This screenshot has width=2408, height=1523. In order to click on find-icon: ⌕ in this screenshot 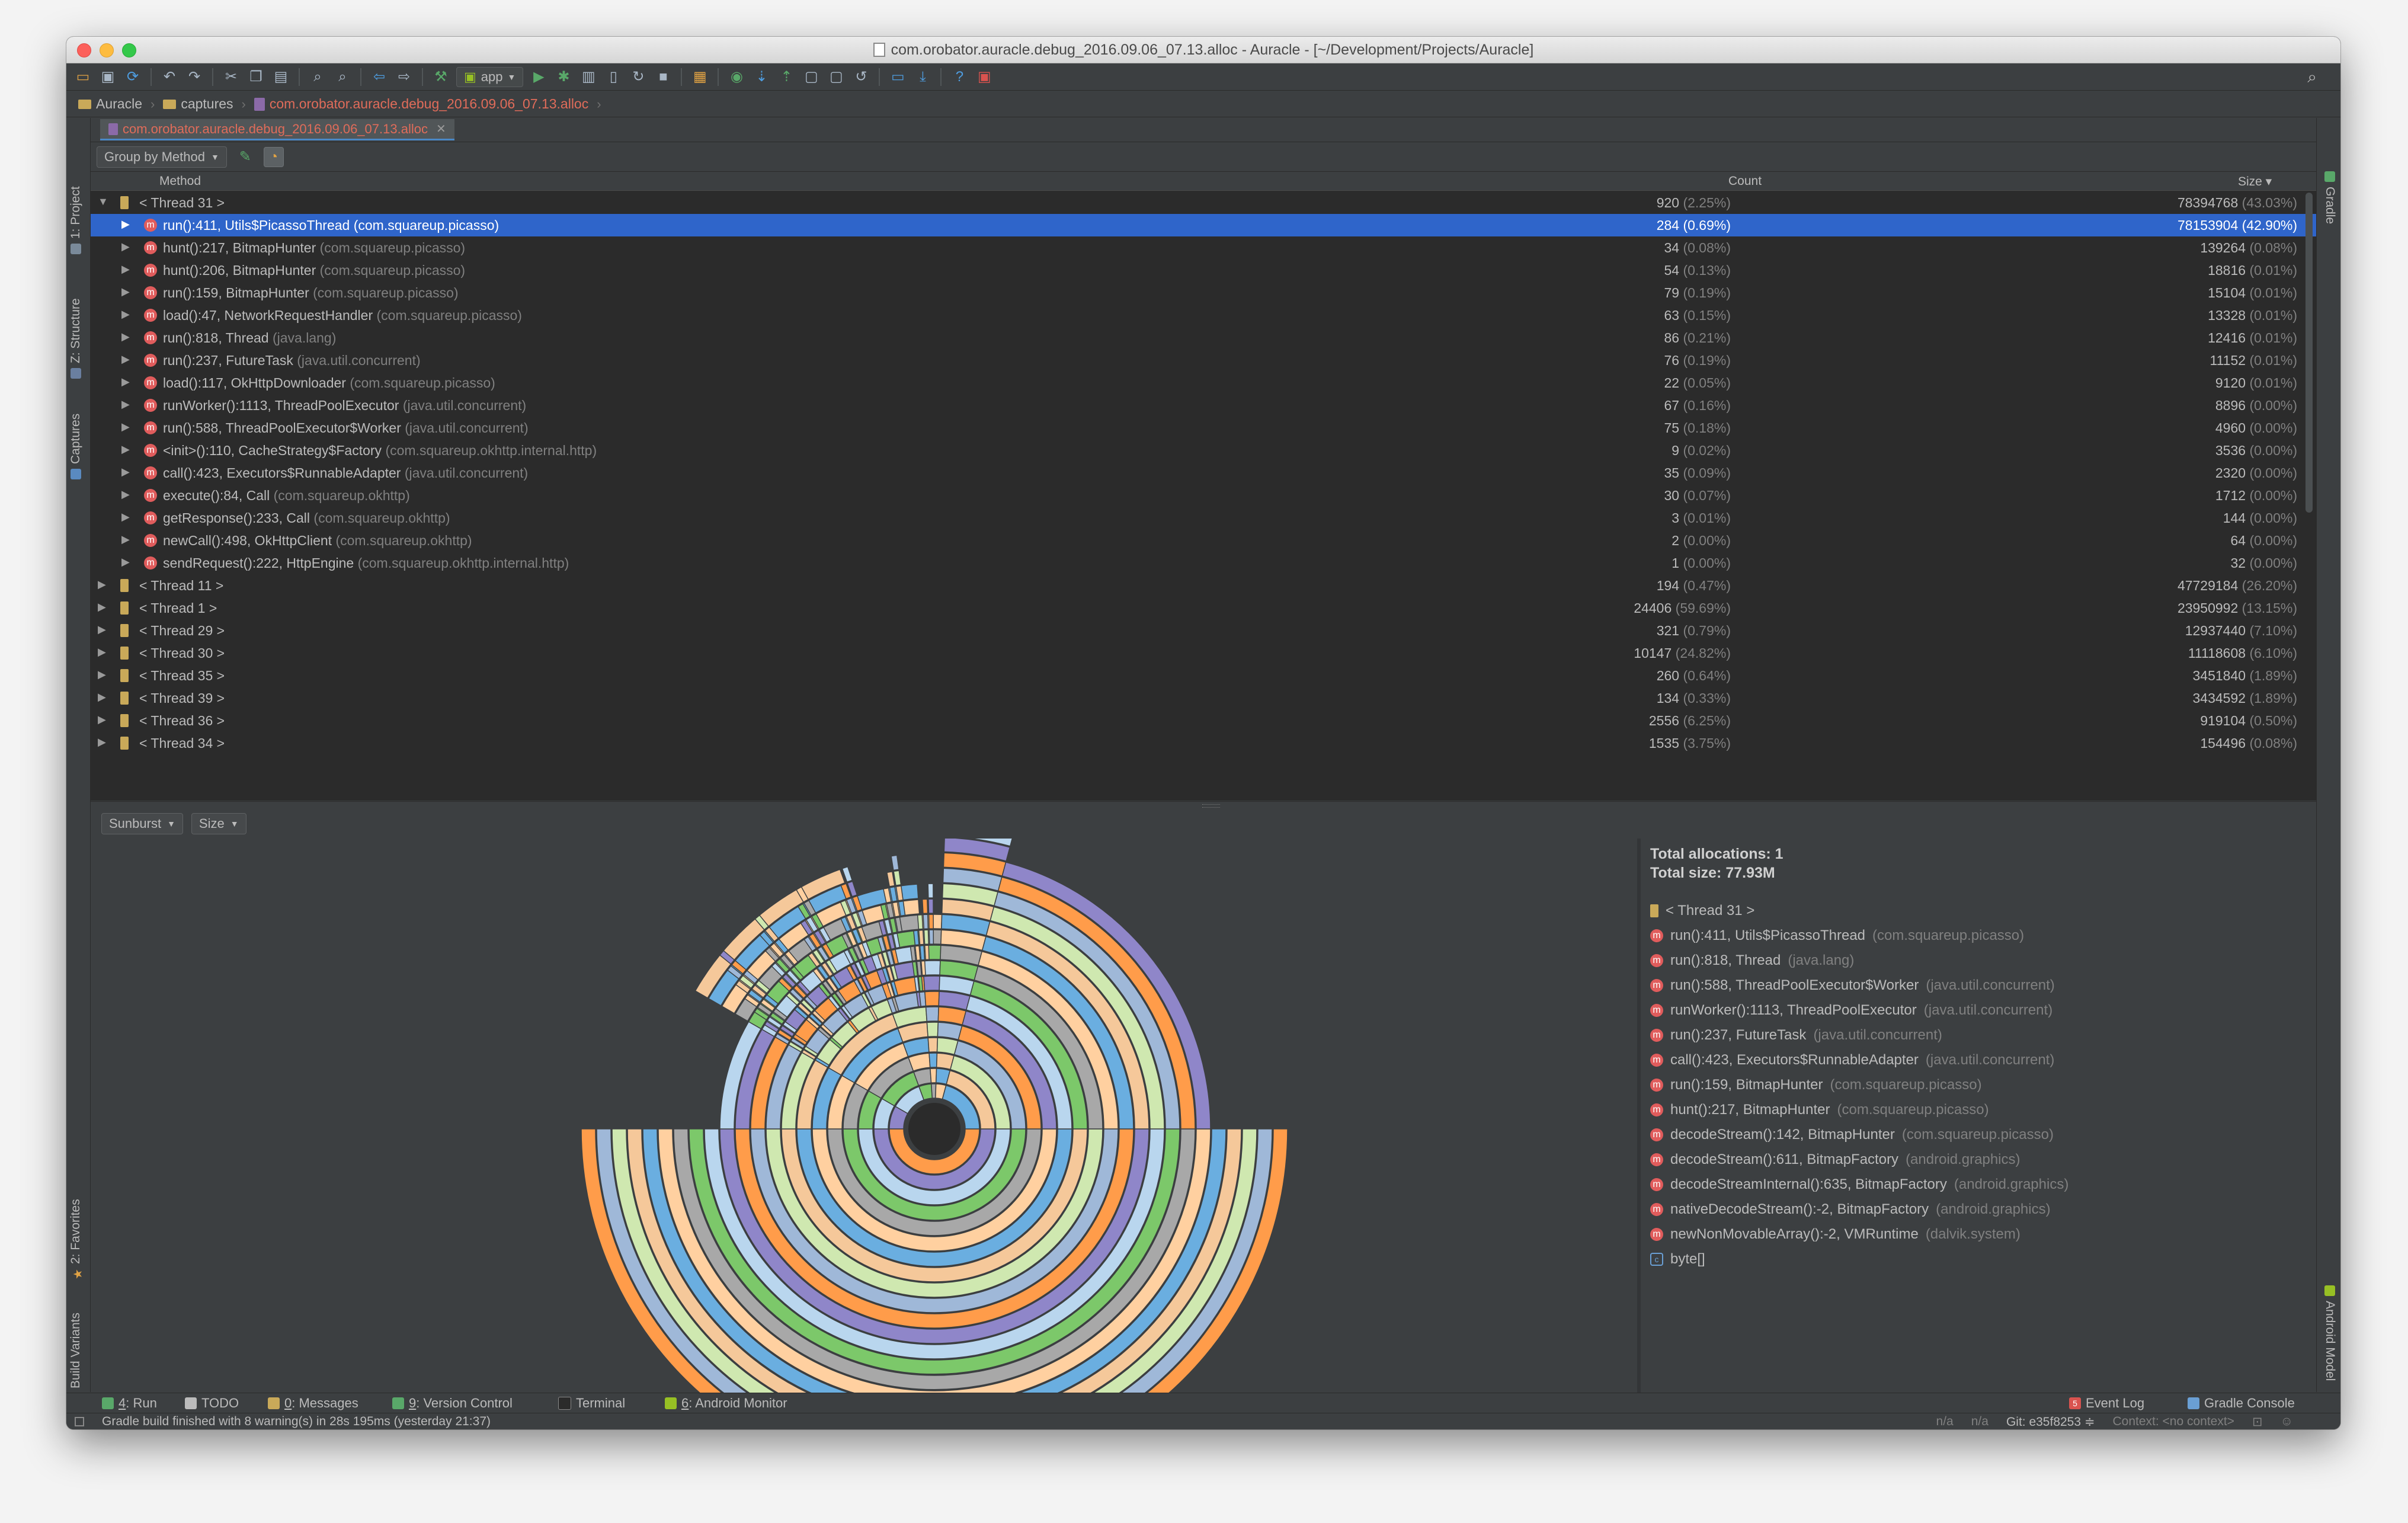, I will do `click(317, 77)`.